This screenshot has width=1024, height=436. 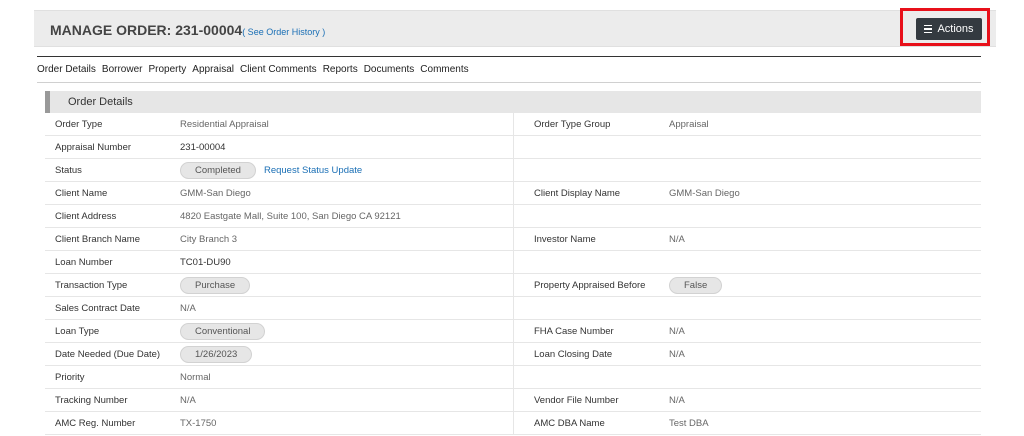 I want to click on tab-reports: Reports, so click(x=340, y=71).